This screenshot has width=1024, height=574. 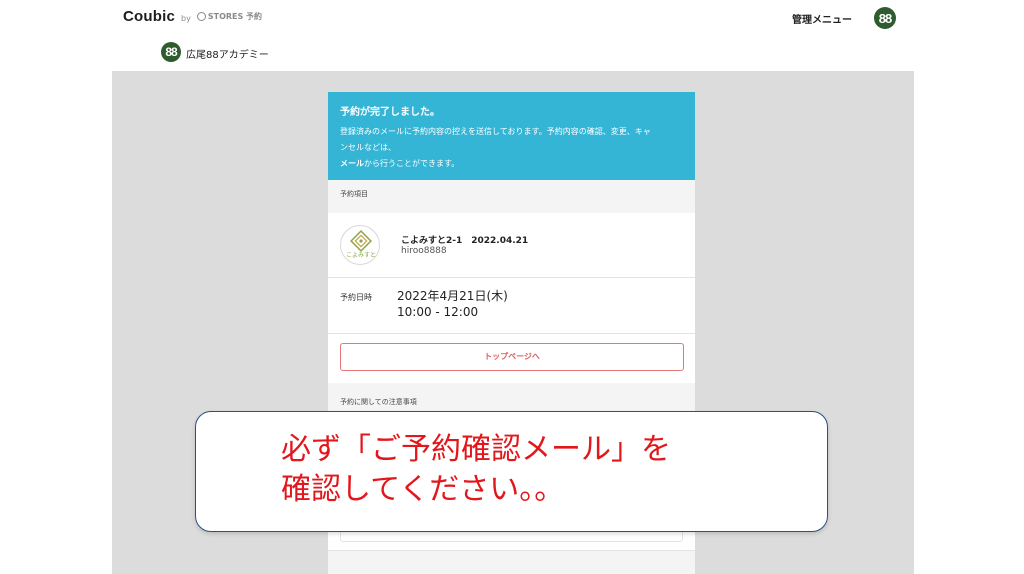 What do you see at coordinates (361, 255) in the screenshot?
I see `thumb-caption: こよみすと` at bounding box center [361, 255].